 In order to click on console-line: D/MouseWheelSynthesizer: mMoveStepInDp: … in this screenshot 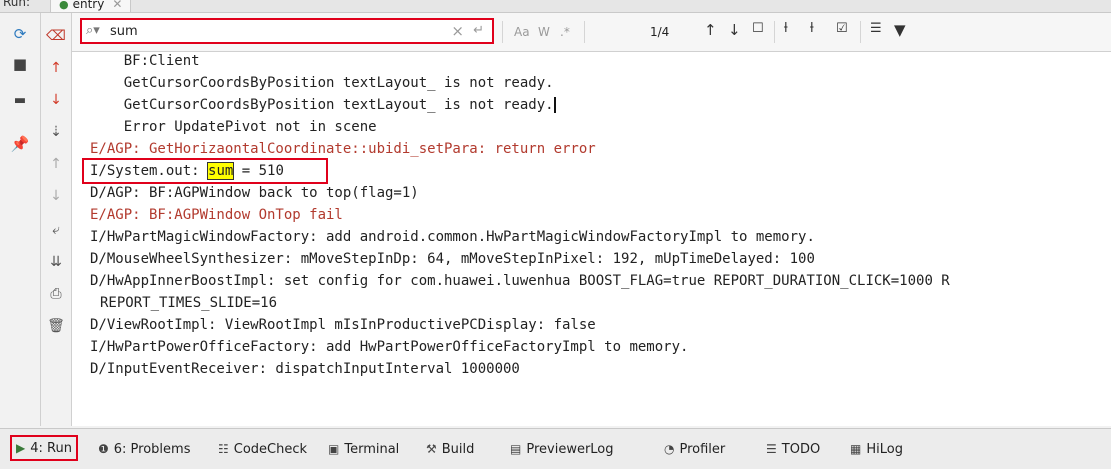, I will do `click(452, 259)`.